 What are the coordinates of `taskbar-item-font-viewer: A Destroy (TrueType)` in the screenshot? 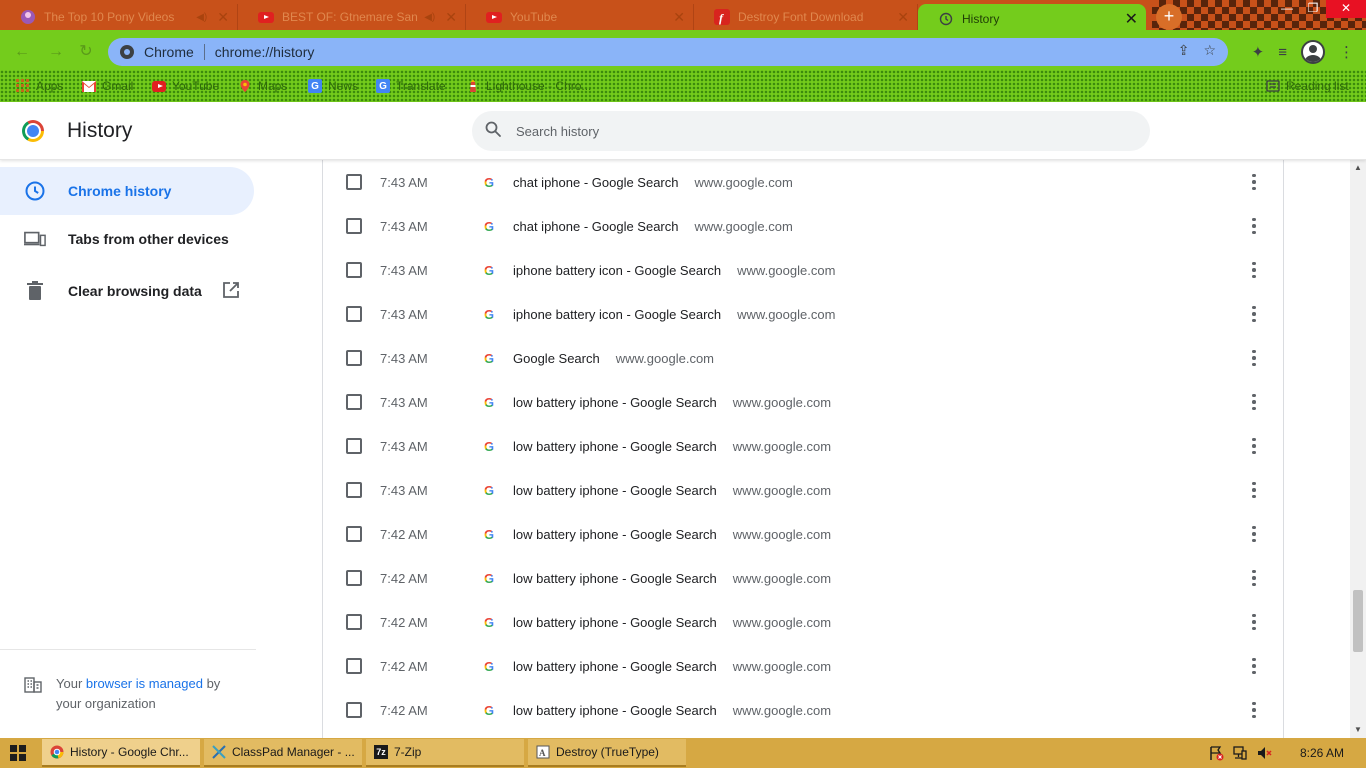 It's located at (607, 753).